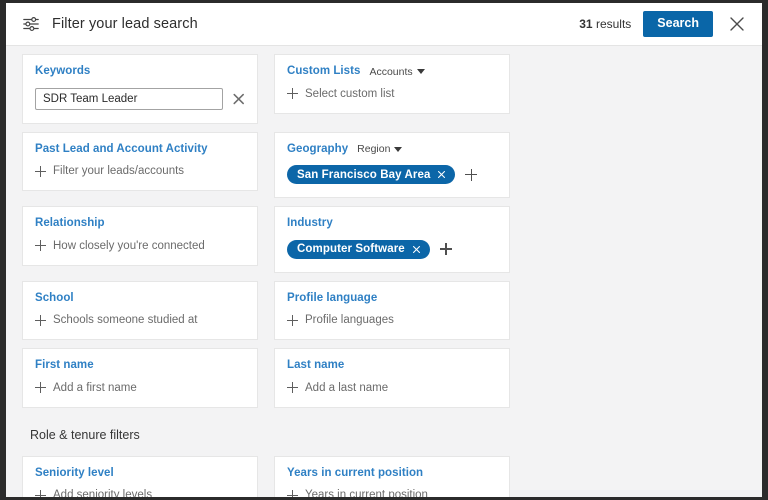 The height and width of the screenshot is (500, 768). Describe the element at coordinates (332, 298) in the screenshot. I see `filter-card-title-profile-language: Profile language` at that location.